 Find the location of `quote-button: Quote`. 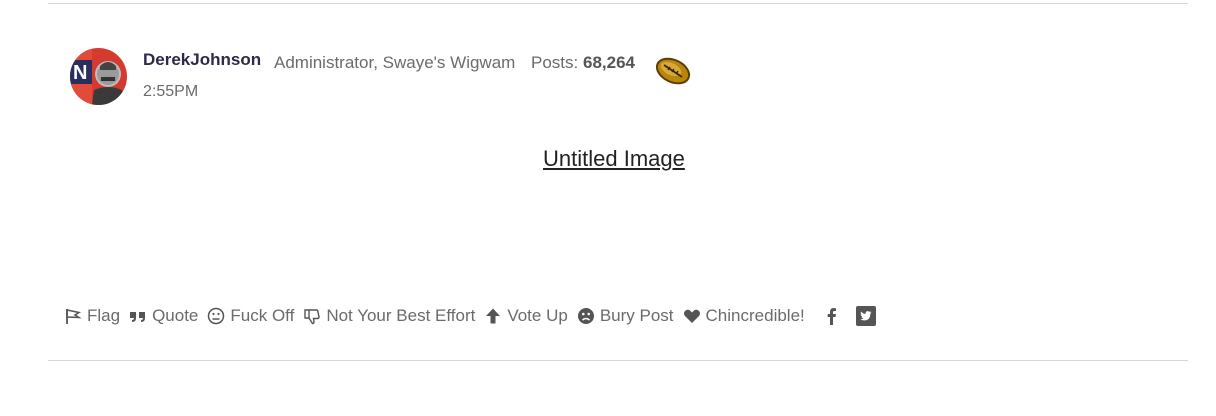

quote-button: Quote is located at coordinates (163, 316).